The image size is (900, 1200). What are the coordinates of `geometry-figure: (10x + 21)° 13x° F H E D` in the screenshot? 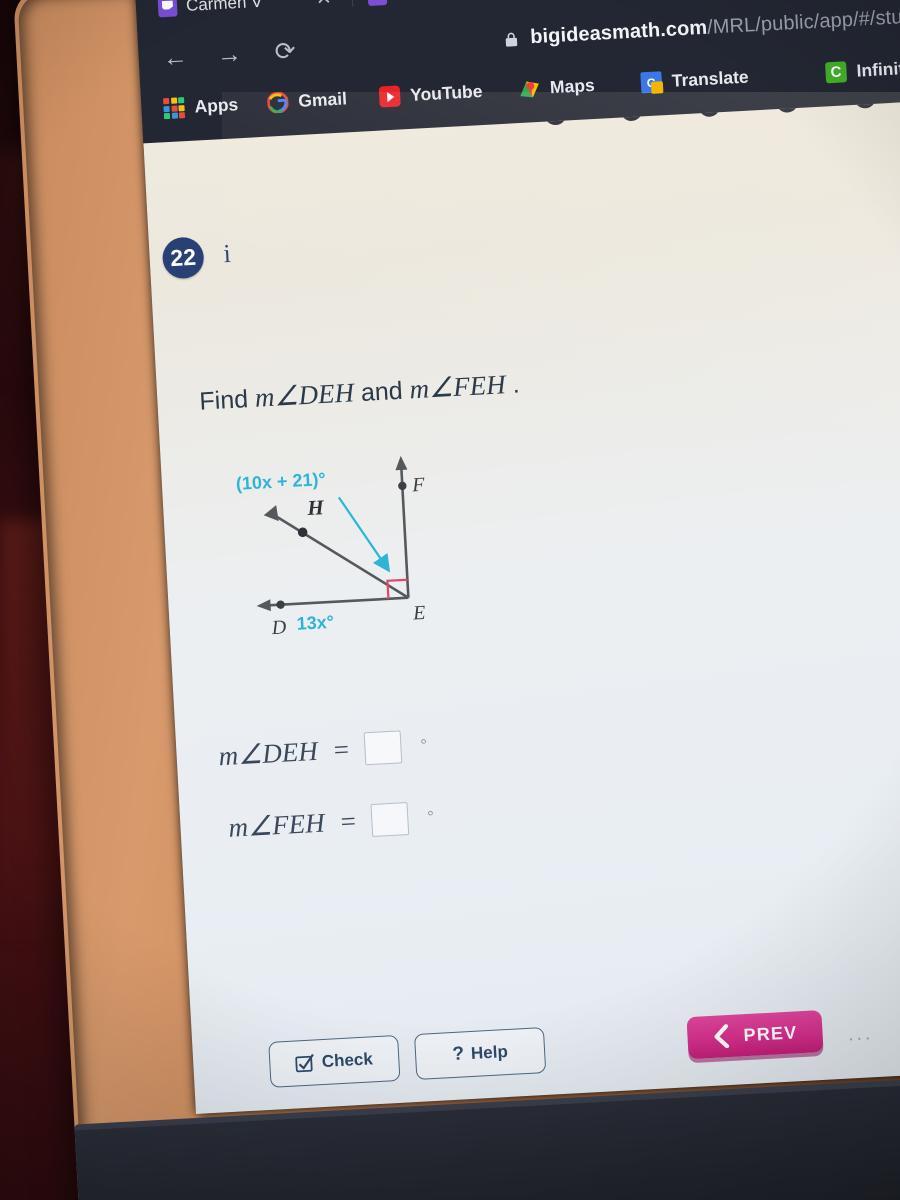 It's located at (330, 547).